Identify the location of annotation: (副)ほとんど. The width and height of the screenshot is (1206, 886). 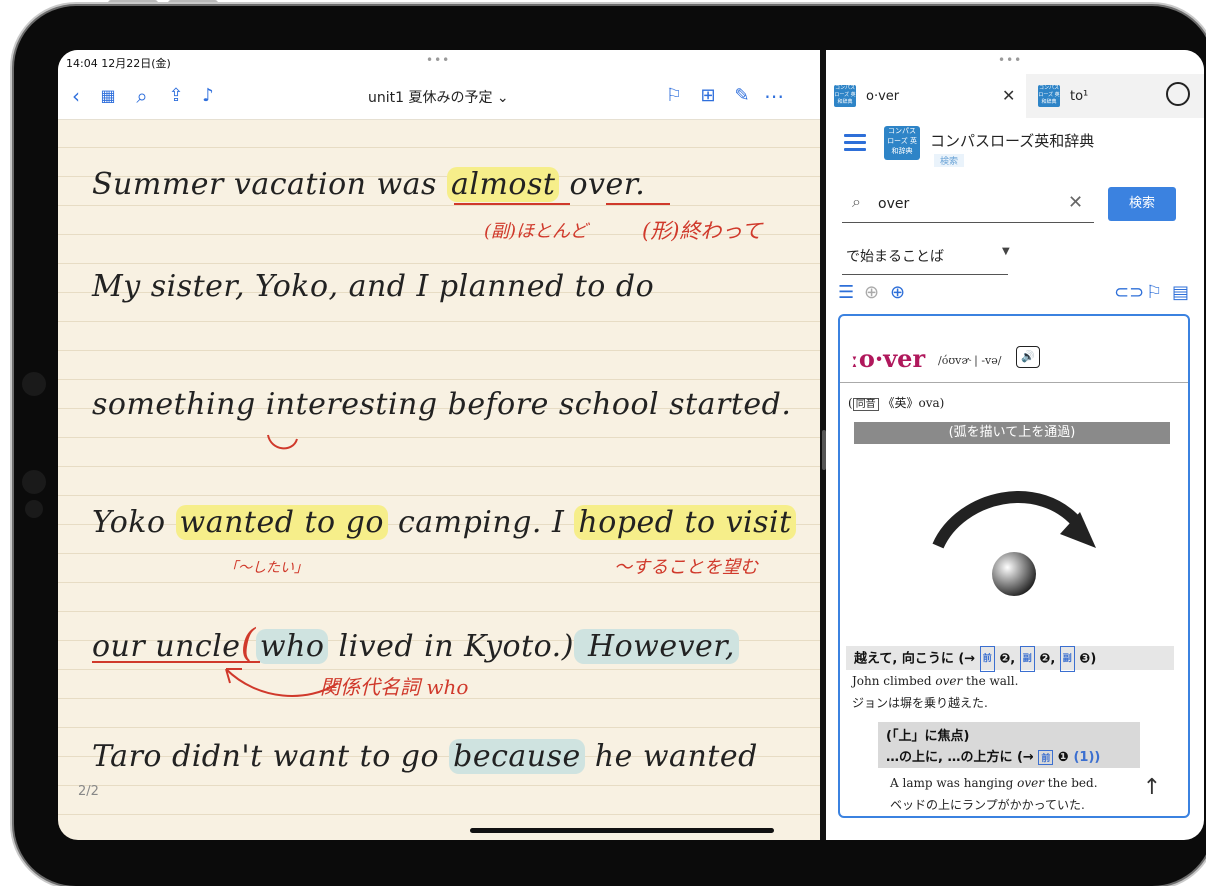
(536, 231).